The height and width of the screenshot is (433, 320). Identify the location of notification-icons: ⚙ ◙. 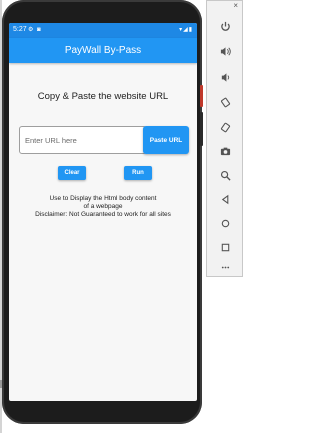
(35, 30).